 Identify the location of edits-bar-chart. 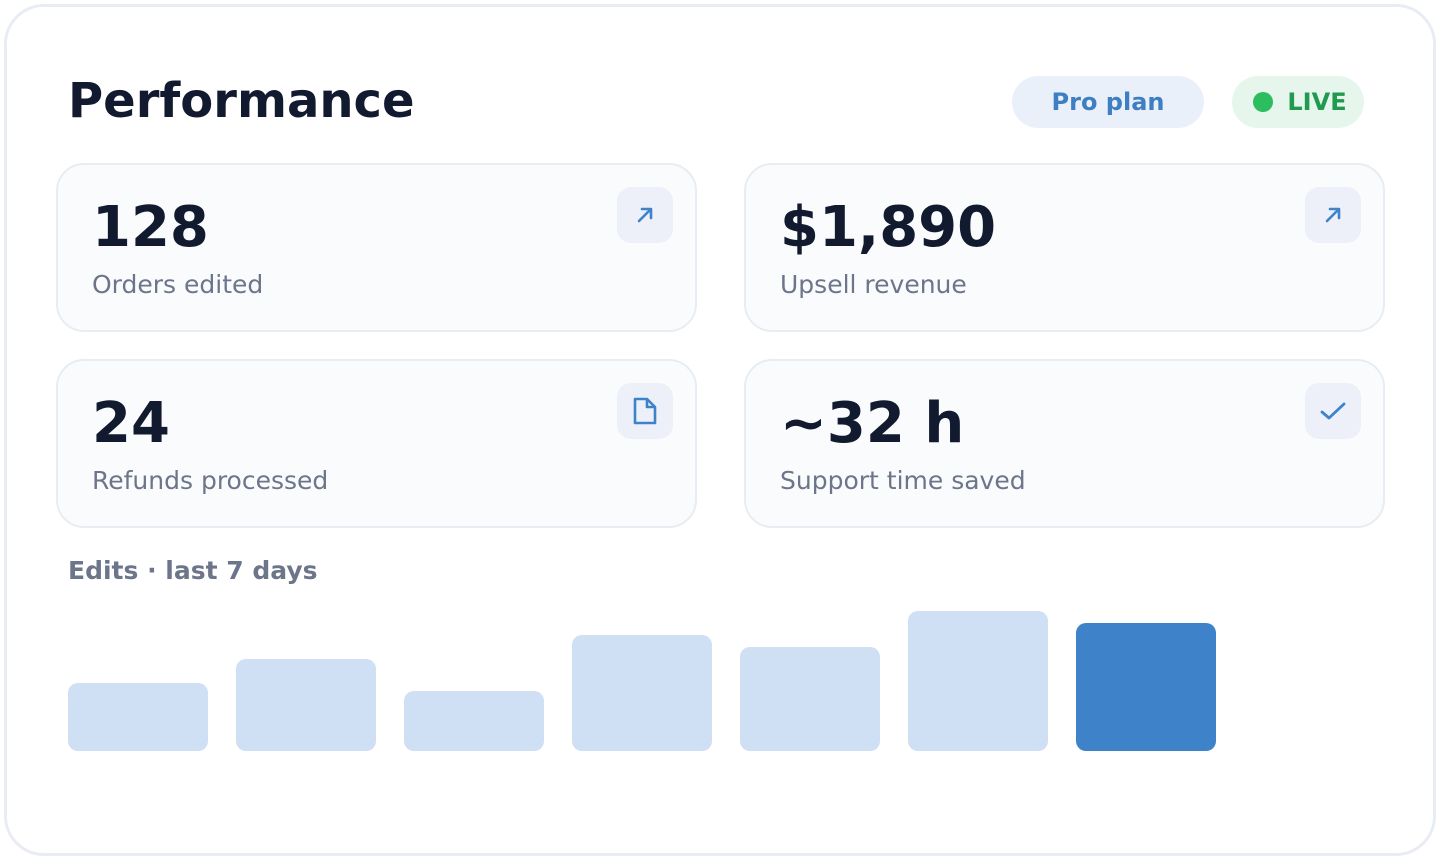
(642, 681).